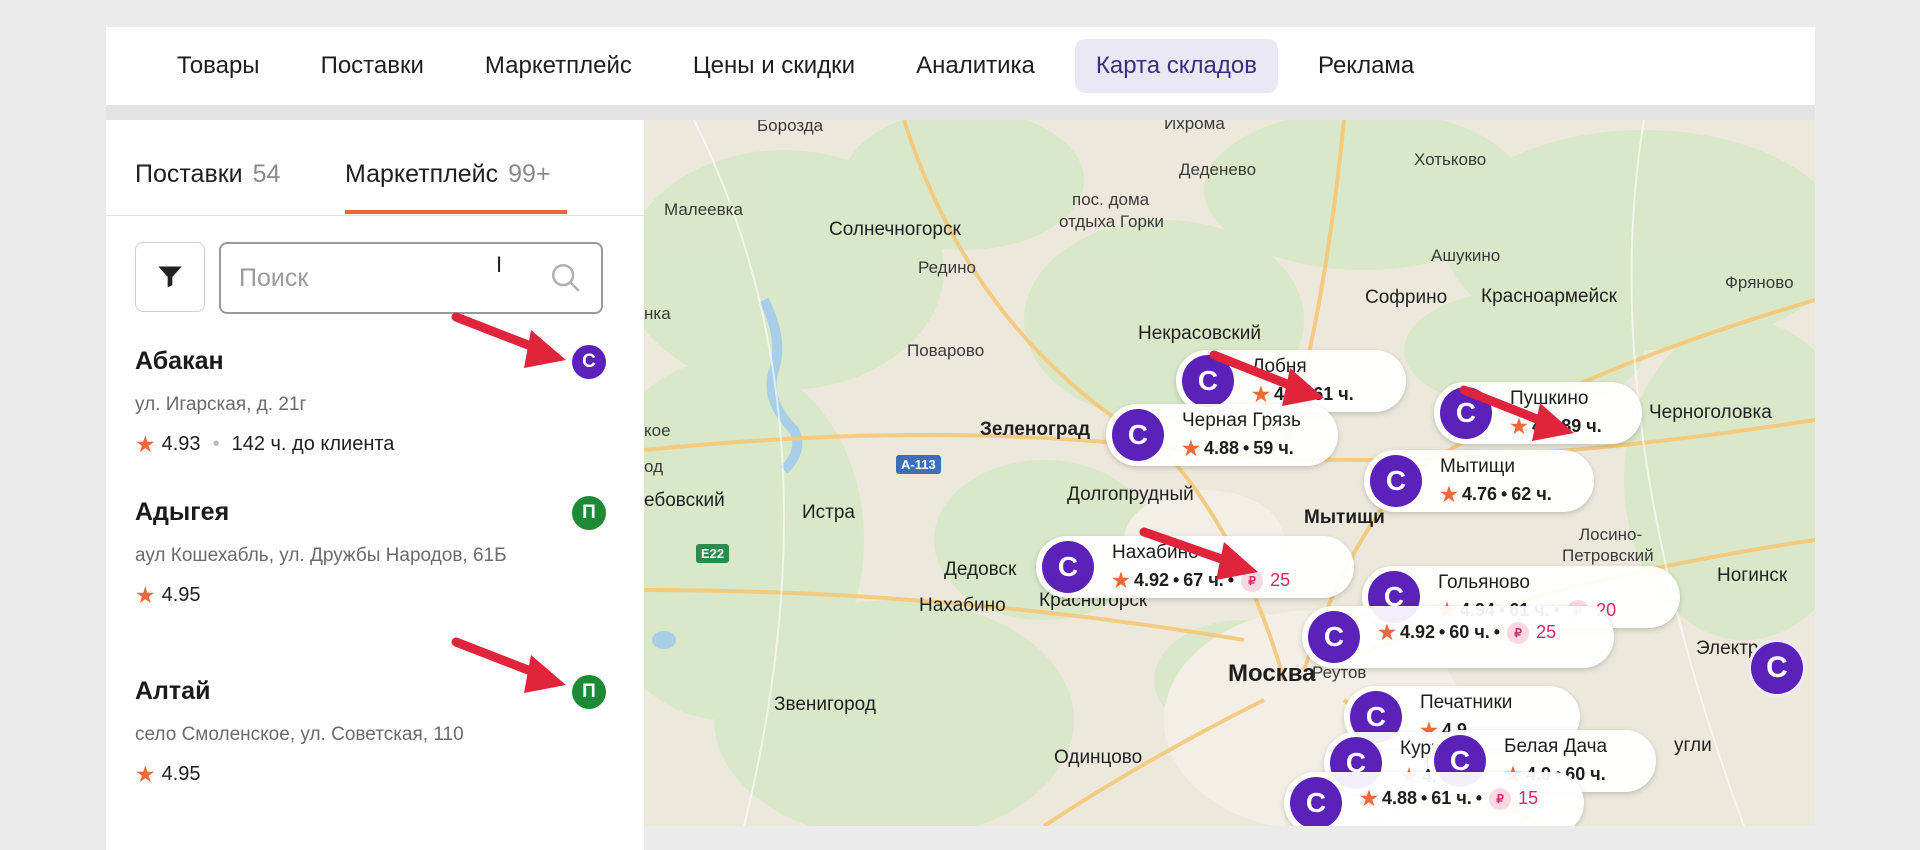 The width and height of the screenshot is (1920, 850). I want to click on marker-hours: 89 ч., so click(1581, 426).